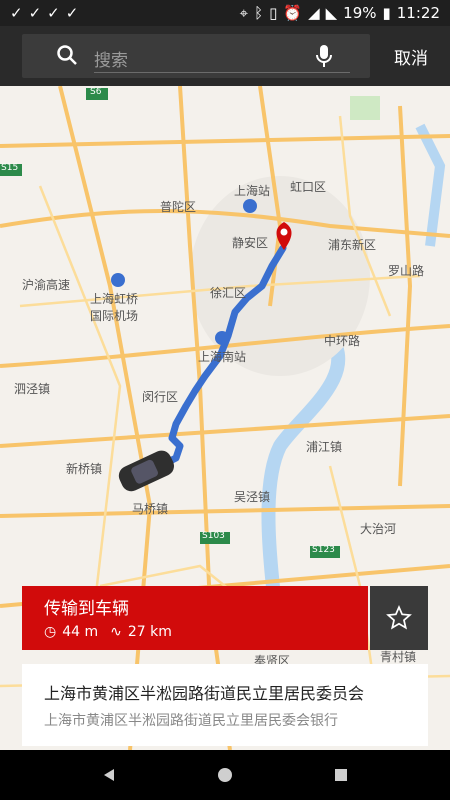 Image resolution: width=450 pixels, height=800 pixels. What do you see at coordinates (149, 632) in the screenshot?
I see `trip-distance: 27 km` at bounding box center [149, 632].